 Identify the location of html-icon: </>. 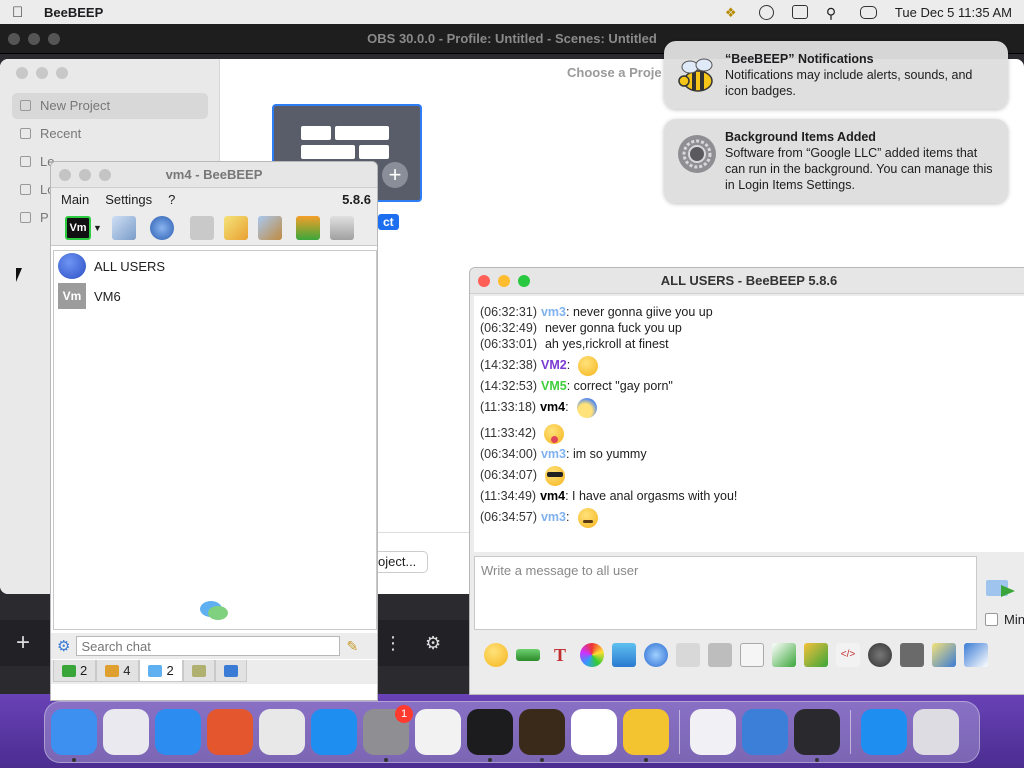
(848, 655).